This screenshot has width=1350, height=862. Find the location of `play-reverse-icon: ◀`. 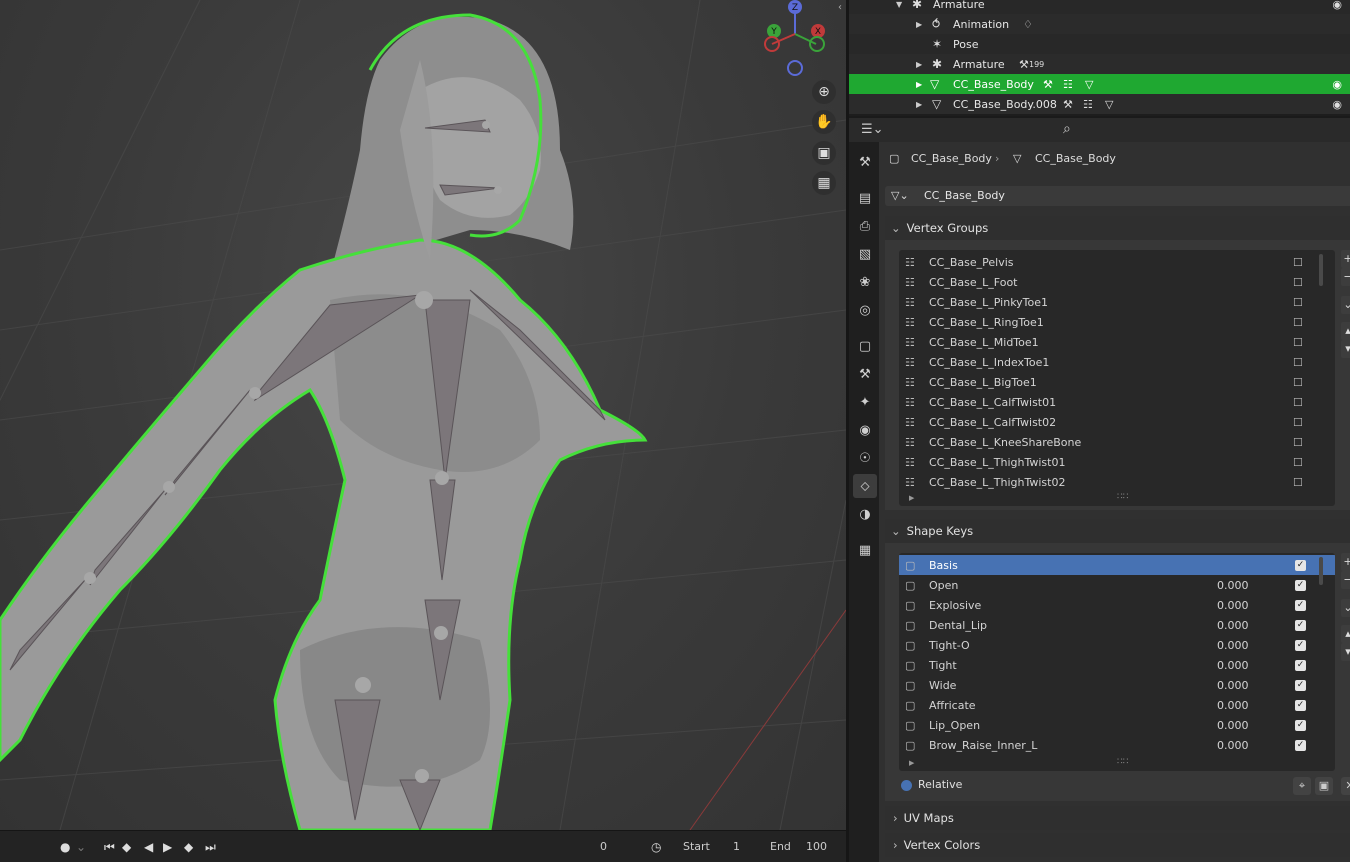

play-reverse-icon: ◀ is located at coordinates (148, 847).